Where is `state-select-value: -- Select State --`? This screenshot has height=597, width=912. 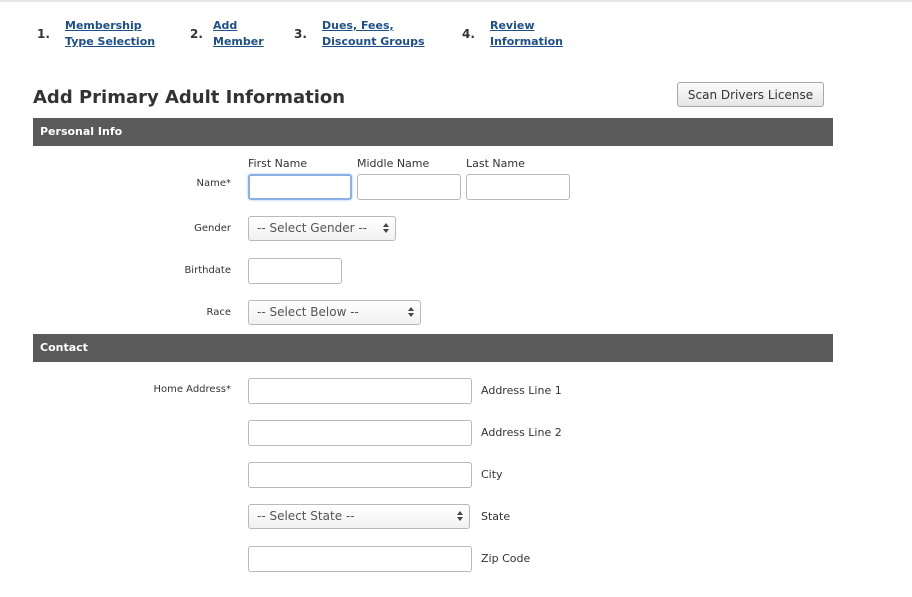 state-select-value: -- Select State -- is located at coordinates (306, 516).